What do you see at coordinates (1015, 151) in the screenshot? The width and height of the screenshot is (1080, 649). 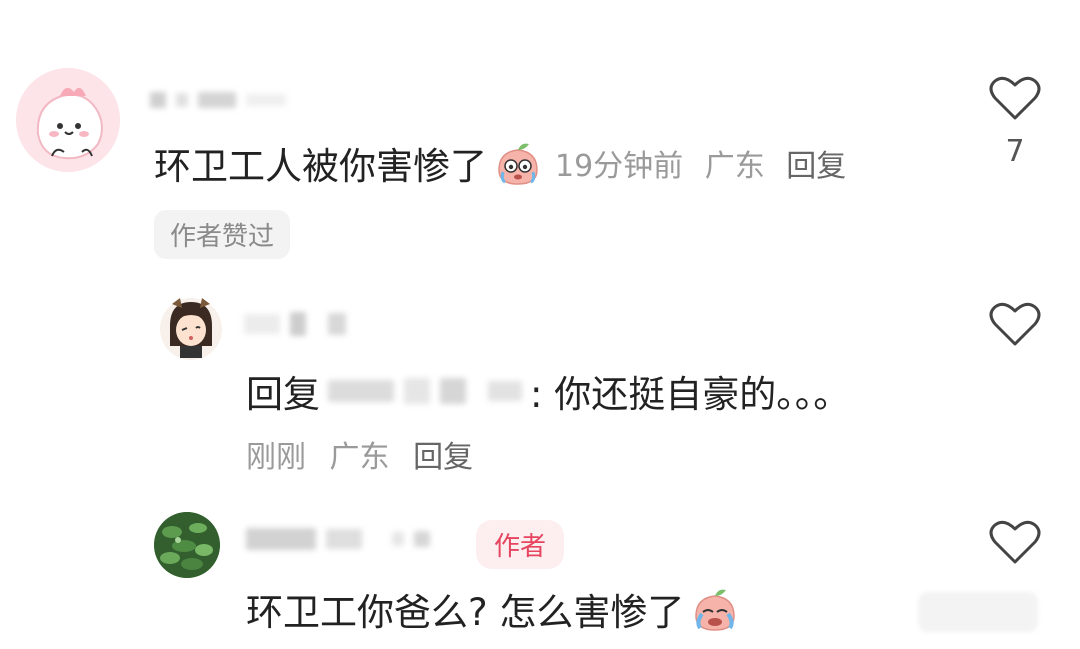 I see `comment-1-like-count: 7` at bounding box center [1015, 151].